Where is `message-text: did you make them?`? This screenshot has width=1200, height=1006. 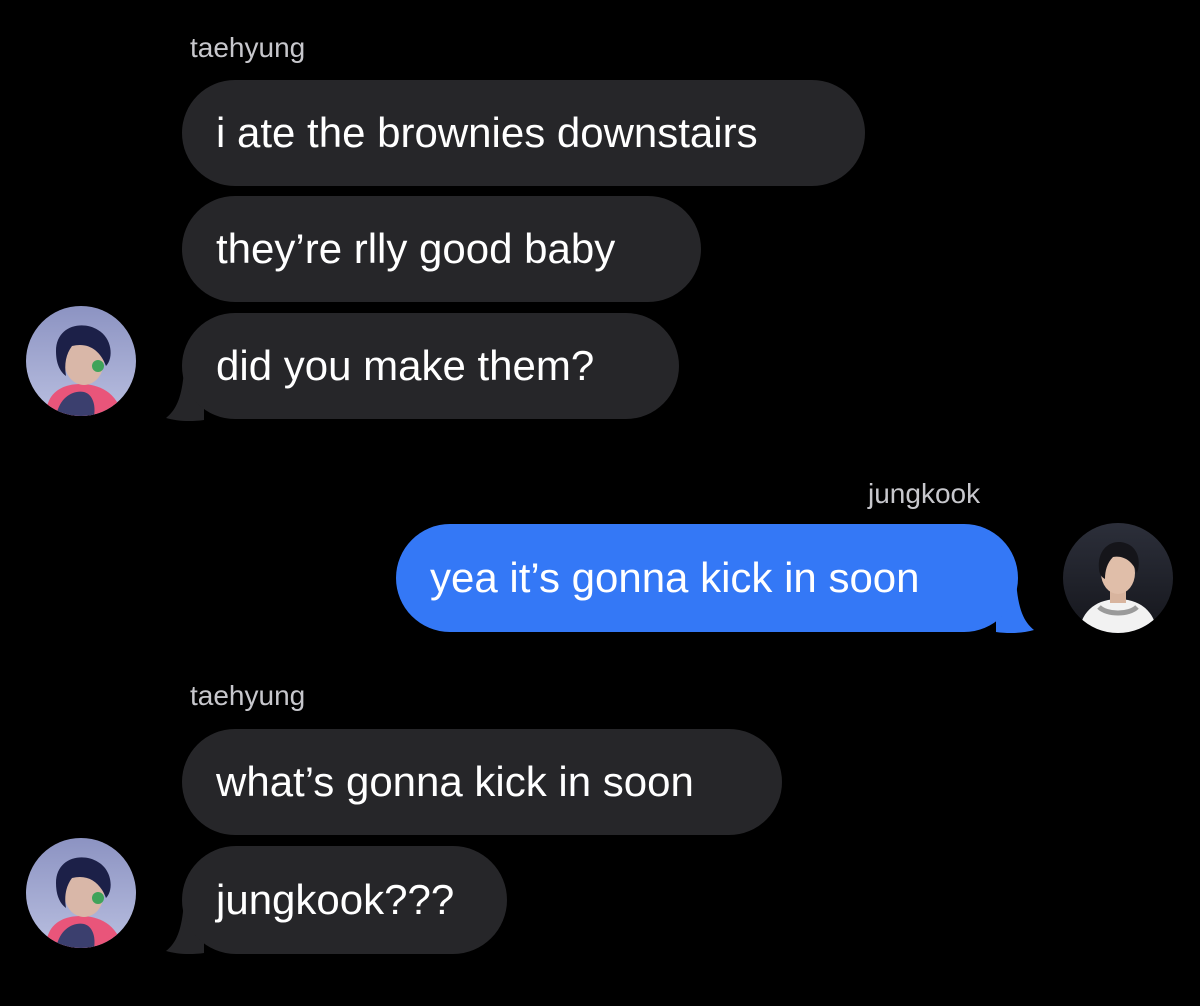 message-text: did you make them? is located at coordinates (405, 365).